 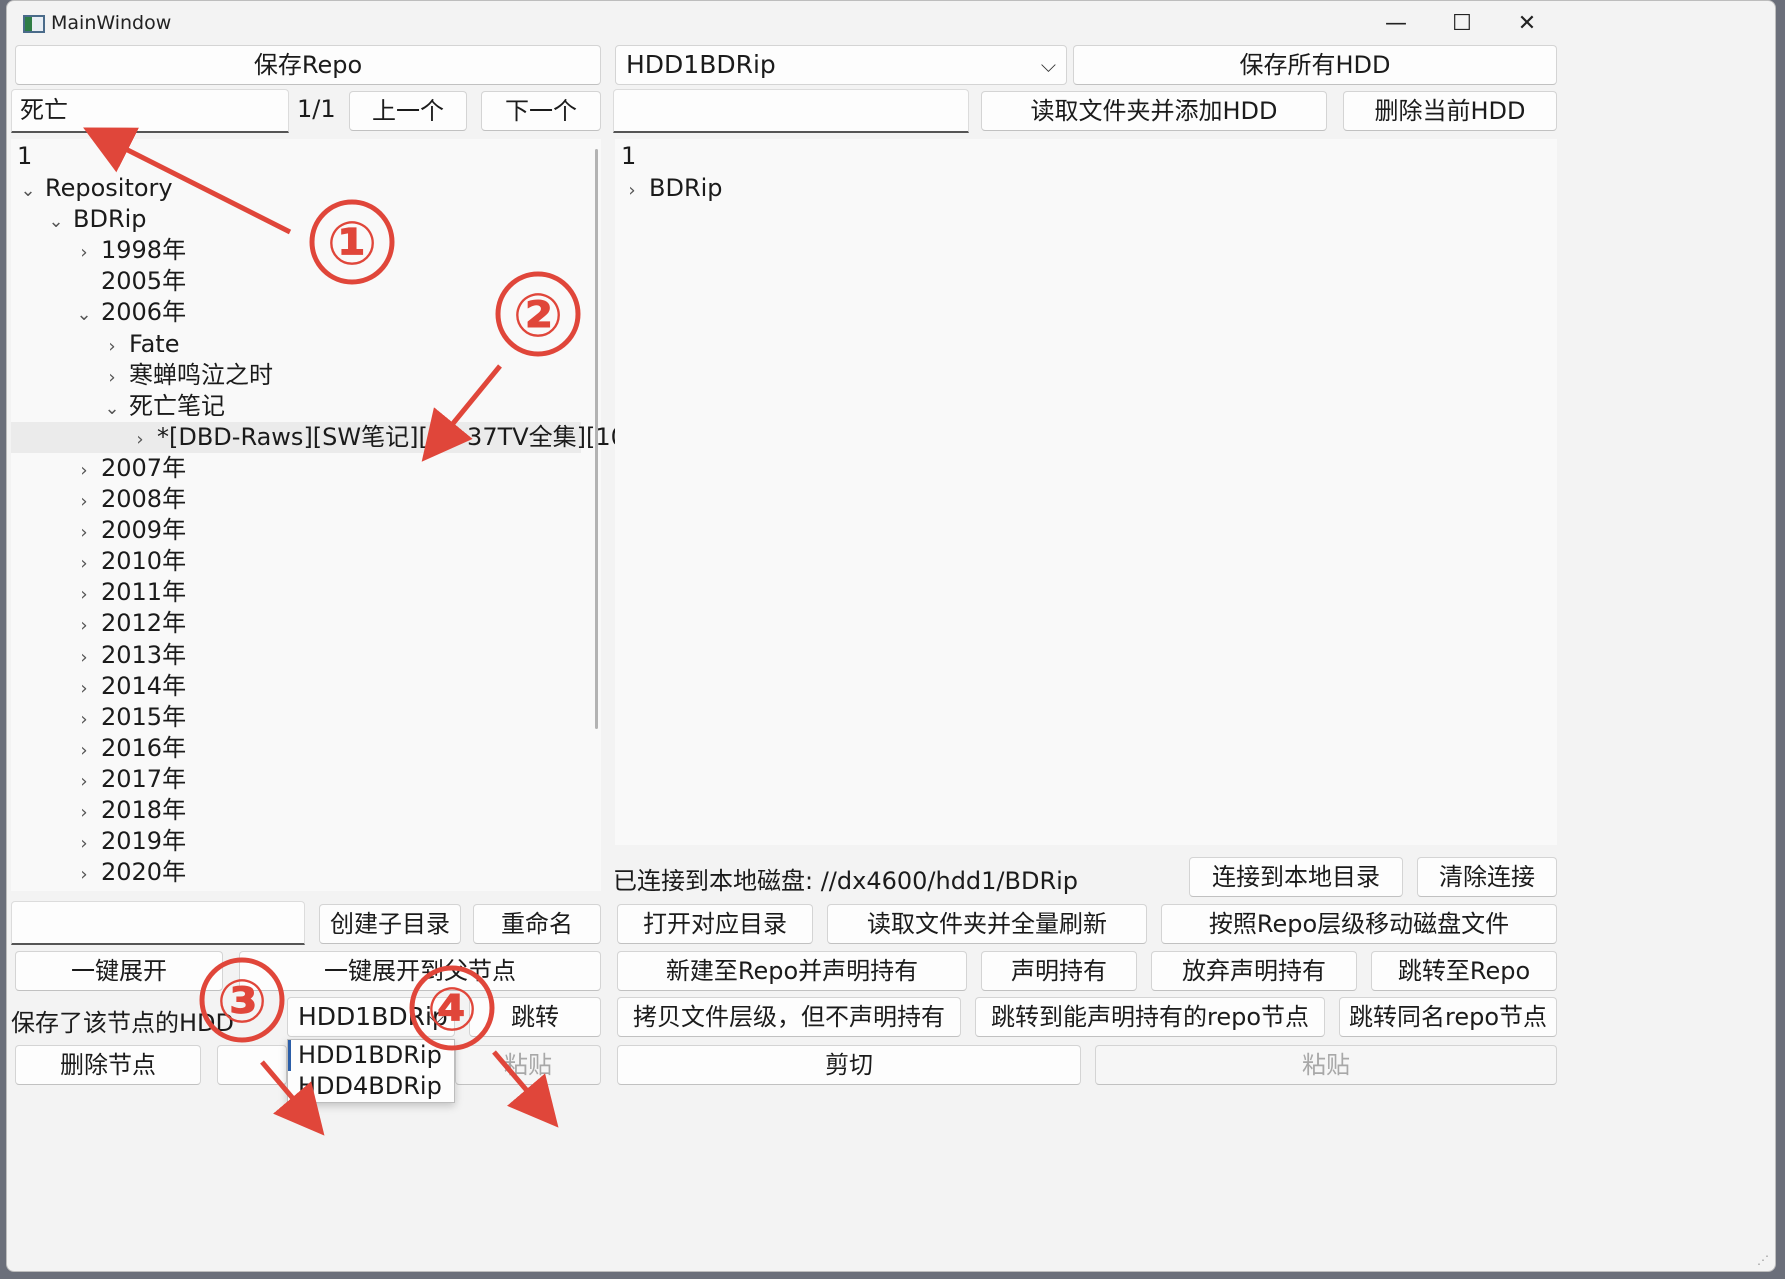 I want to click on repo-tree-item: › 2018年, so click(x=129, y=810).